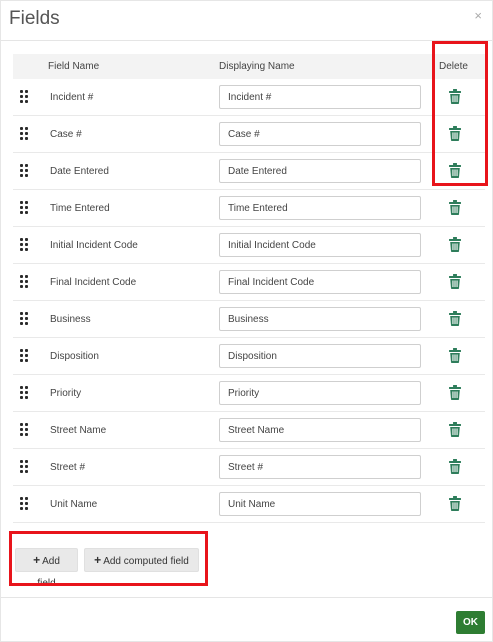 The width and height of the screenshot is (493, 642). What do you see at coordinates (94, 245) in the screenshot?
I see `field-name: Initial Incident Code` at bounding box center [94, 245].